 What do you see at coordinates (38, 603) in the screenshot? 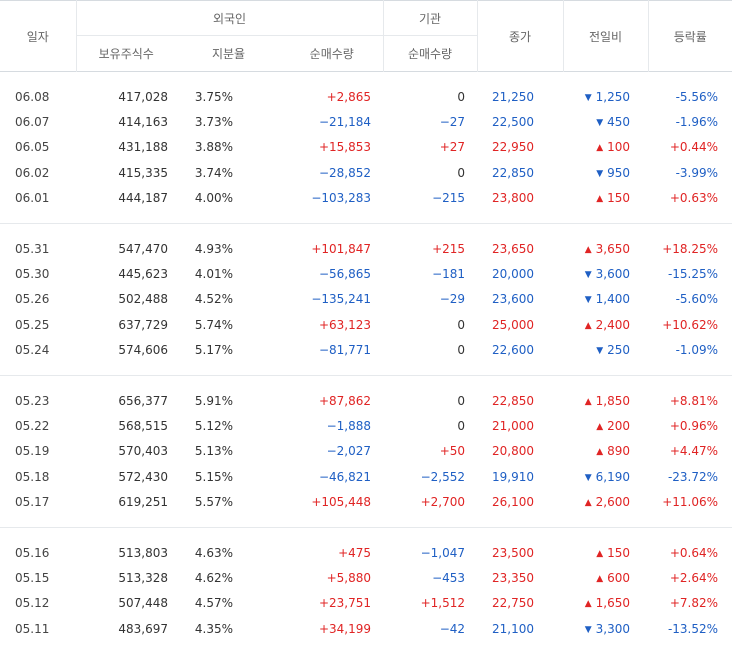
I see `cell-date: 05.12` at bounding box center [38, 603].